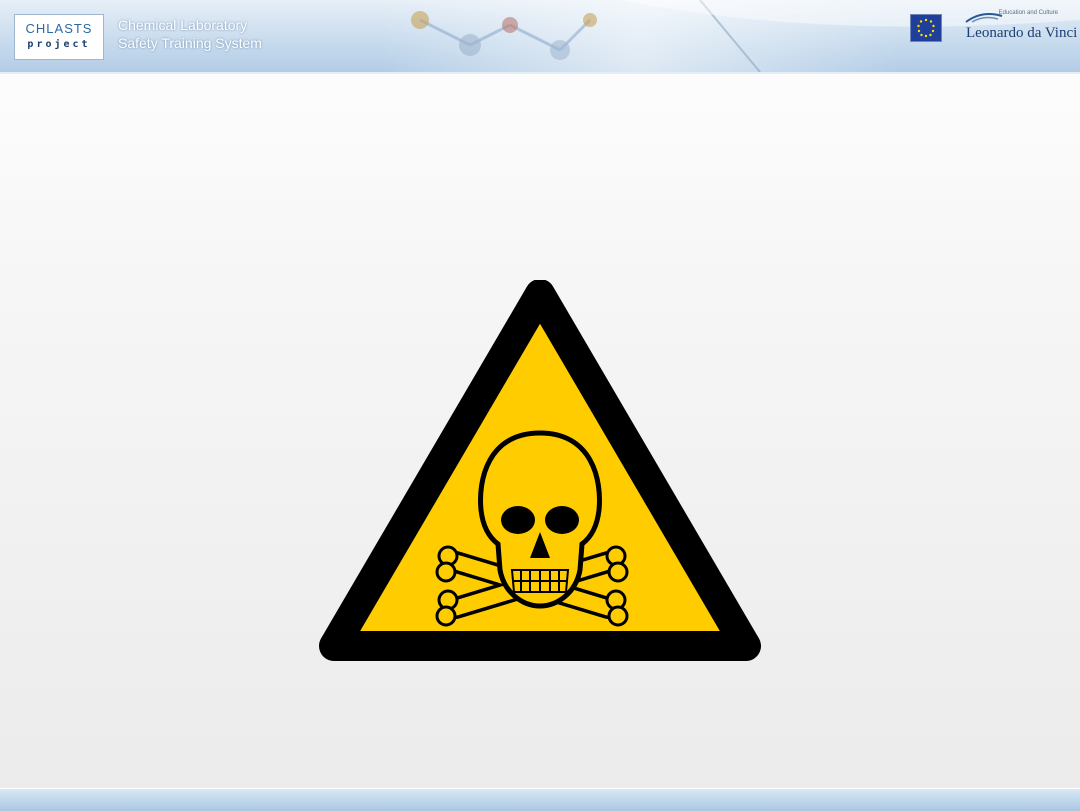 This screenshot has height=811, width=1080. What do you see at coordinates (59, 44) in the screenshot?
I see `project-logo-subtitle: project` at bounding box center [59, 44].